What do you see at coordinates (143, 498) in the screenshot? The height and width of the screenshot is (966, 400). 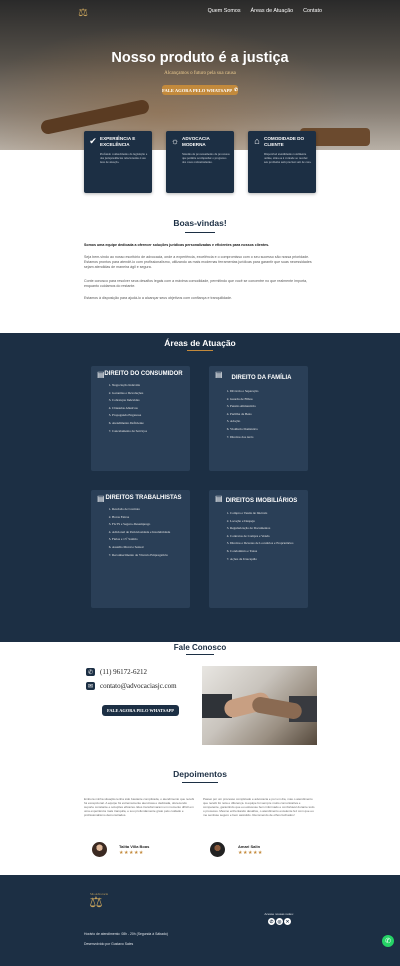 I see `area-card-title: DIREITOS TRABALHISTAS` at bounding box center [143, 498].